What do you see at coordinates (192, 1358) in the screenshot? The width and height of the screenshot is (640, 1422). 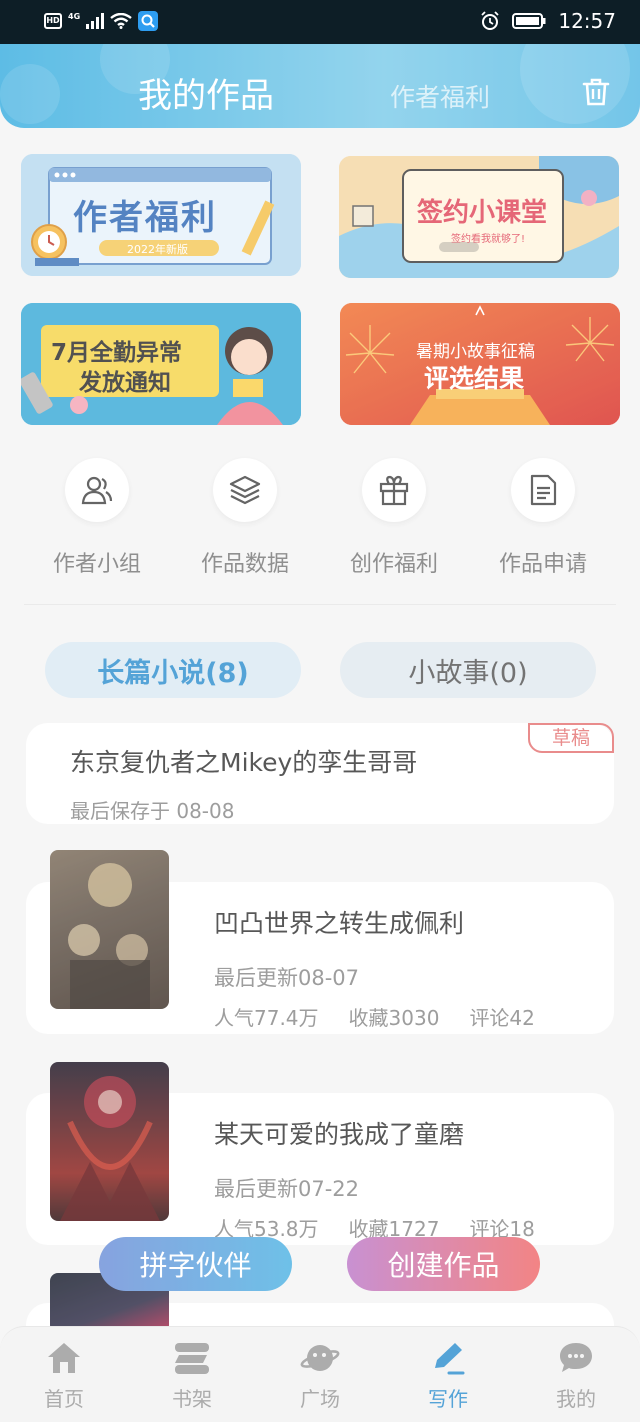 I see `bookshelf-icon` at bounding box center [192, 1358].